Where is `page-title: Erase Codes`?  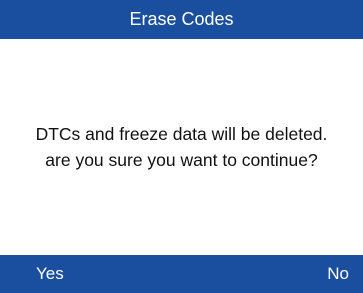
page-title: Erase Codes is located at coordinates (181, 19).